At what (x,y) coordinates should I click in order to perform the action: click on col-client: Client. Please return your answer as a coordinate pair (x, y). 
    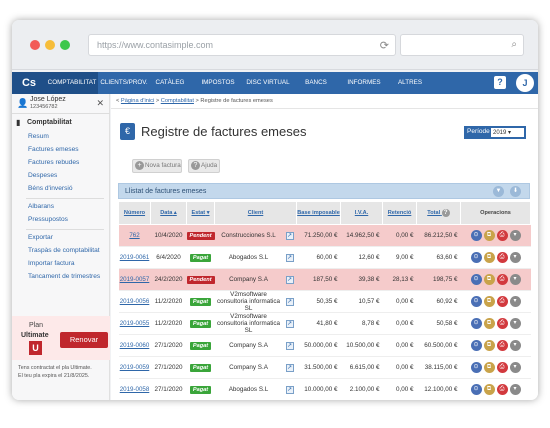
    Looking at the image, I should click on (255, 213).